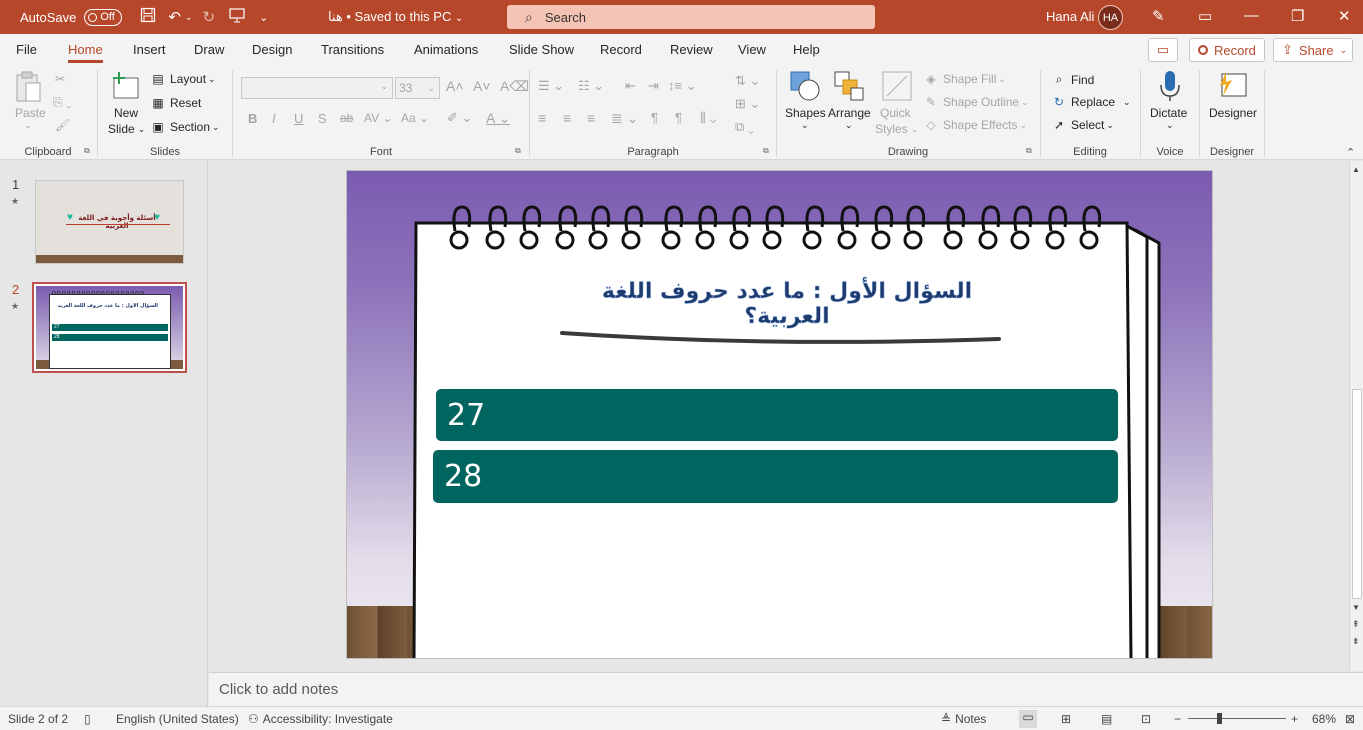 The height and width of the screenshot is (730, 1363). Describe the element at coordinates (62, 125) in the screenshot. I see `format-painter-icon: 🖌` at that location.